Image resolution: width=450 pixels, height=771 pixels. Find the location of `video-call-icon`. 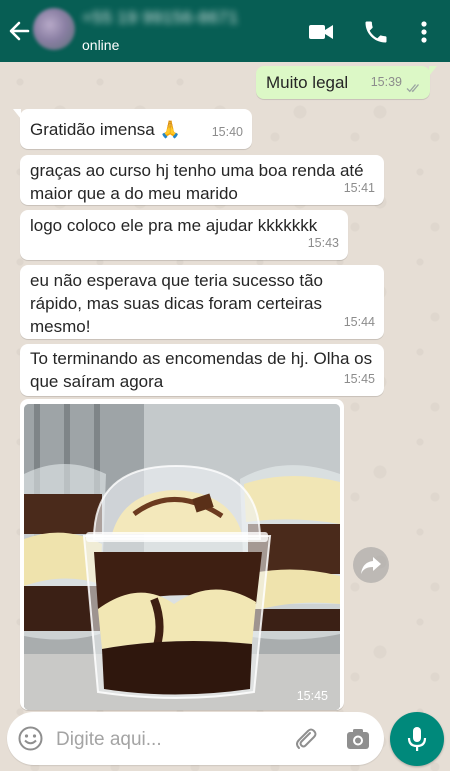

video-call-icon is located at coordinates (321, 32).